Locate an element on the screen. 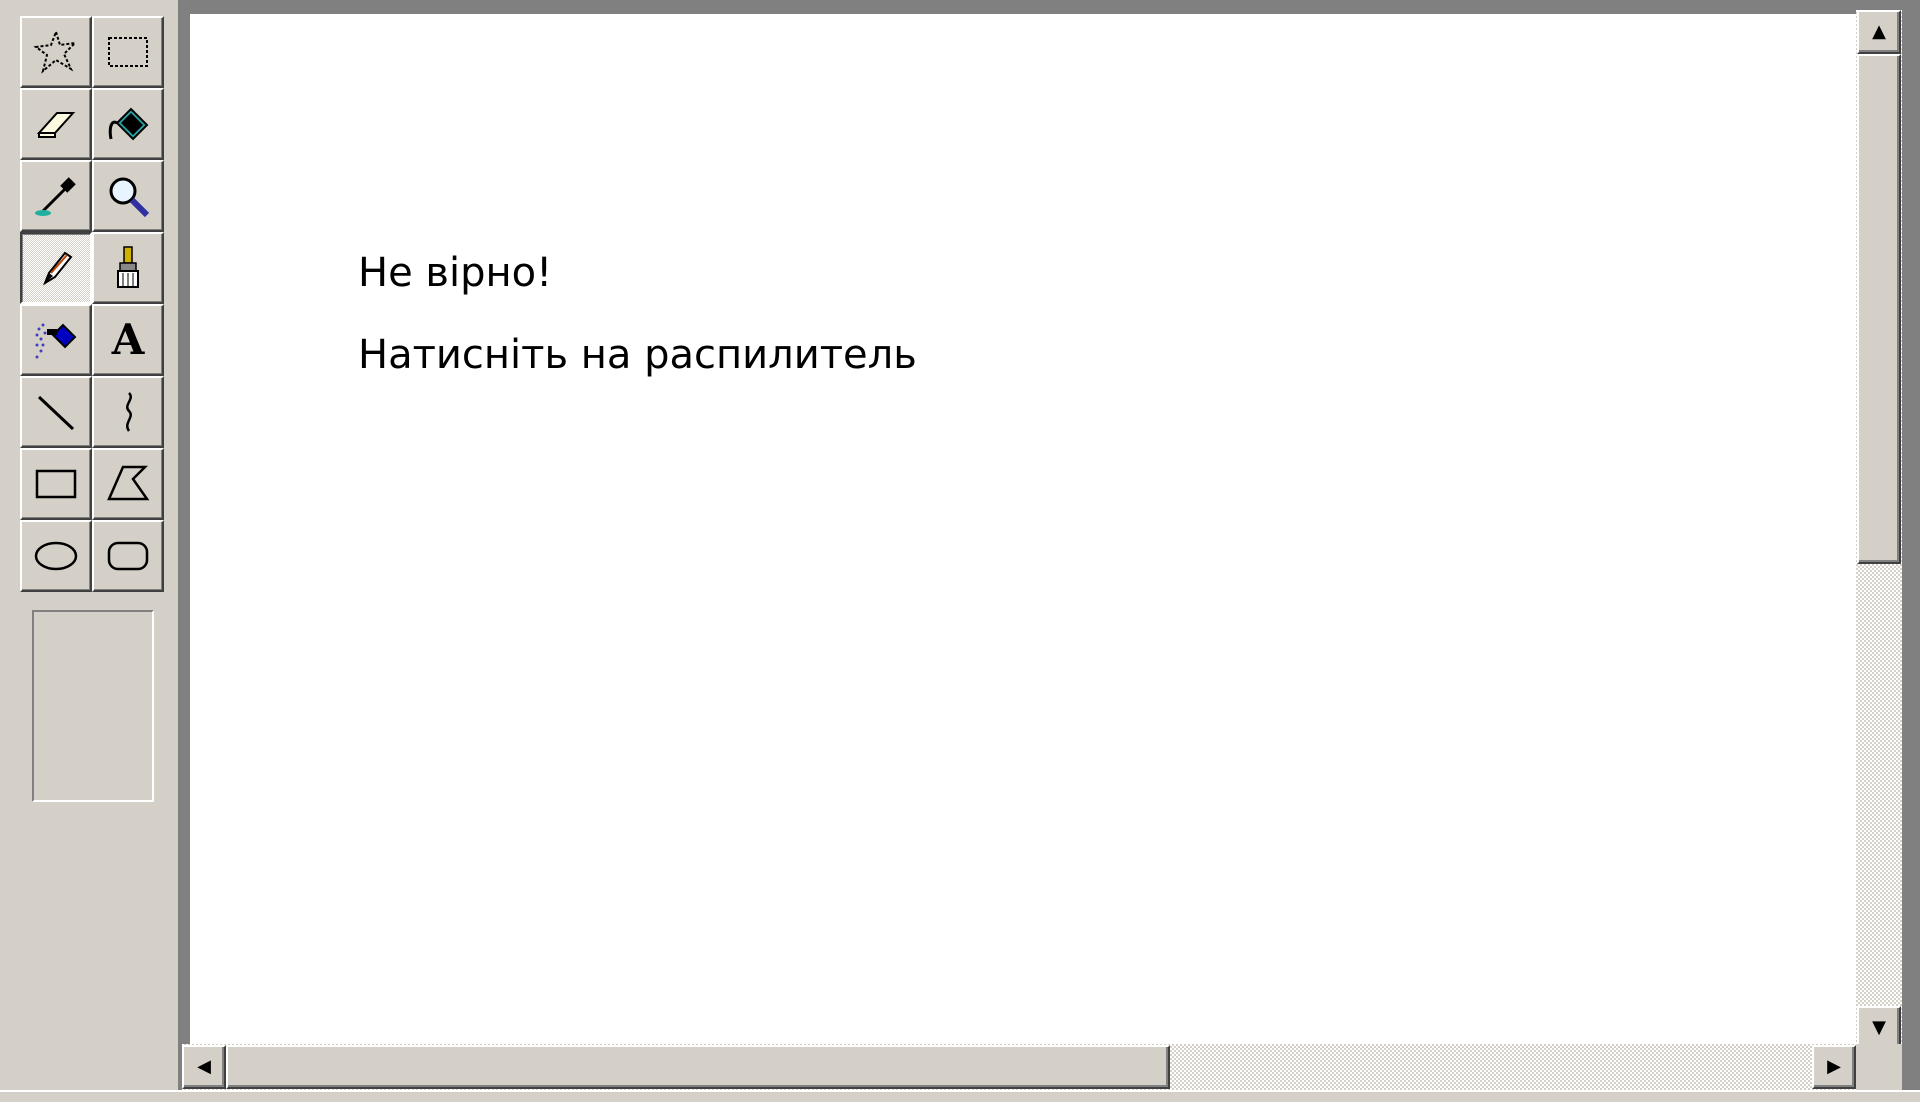  text-tool: A is located at coordinates (128, 340).